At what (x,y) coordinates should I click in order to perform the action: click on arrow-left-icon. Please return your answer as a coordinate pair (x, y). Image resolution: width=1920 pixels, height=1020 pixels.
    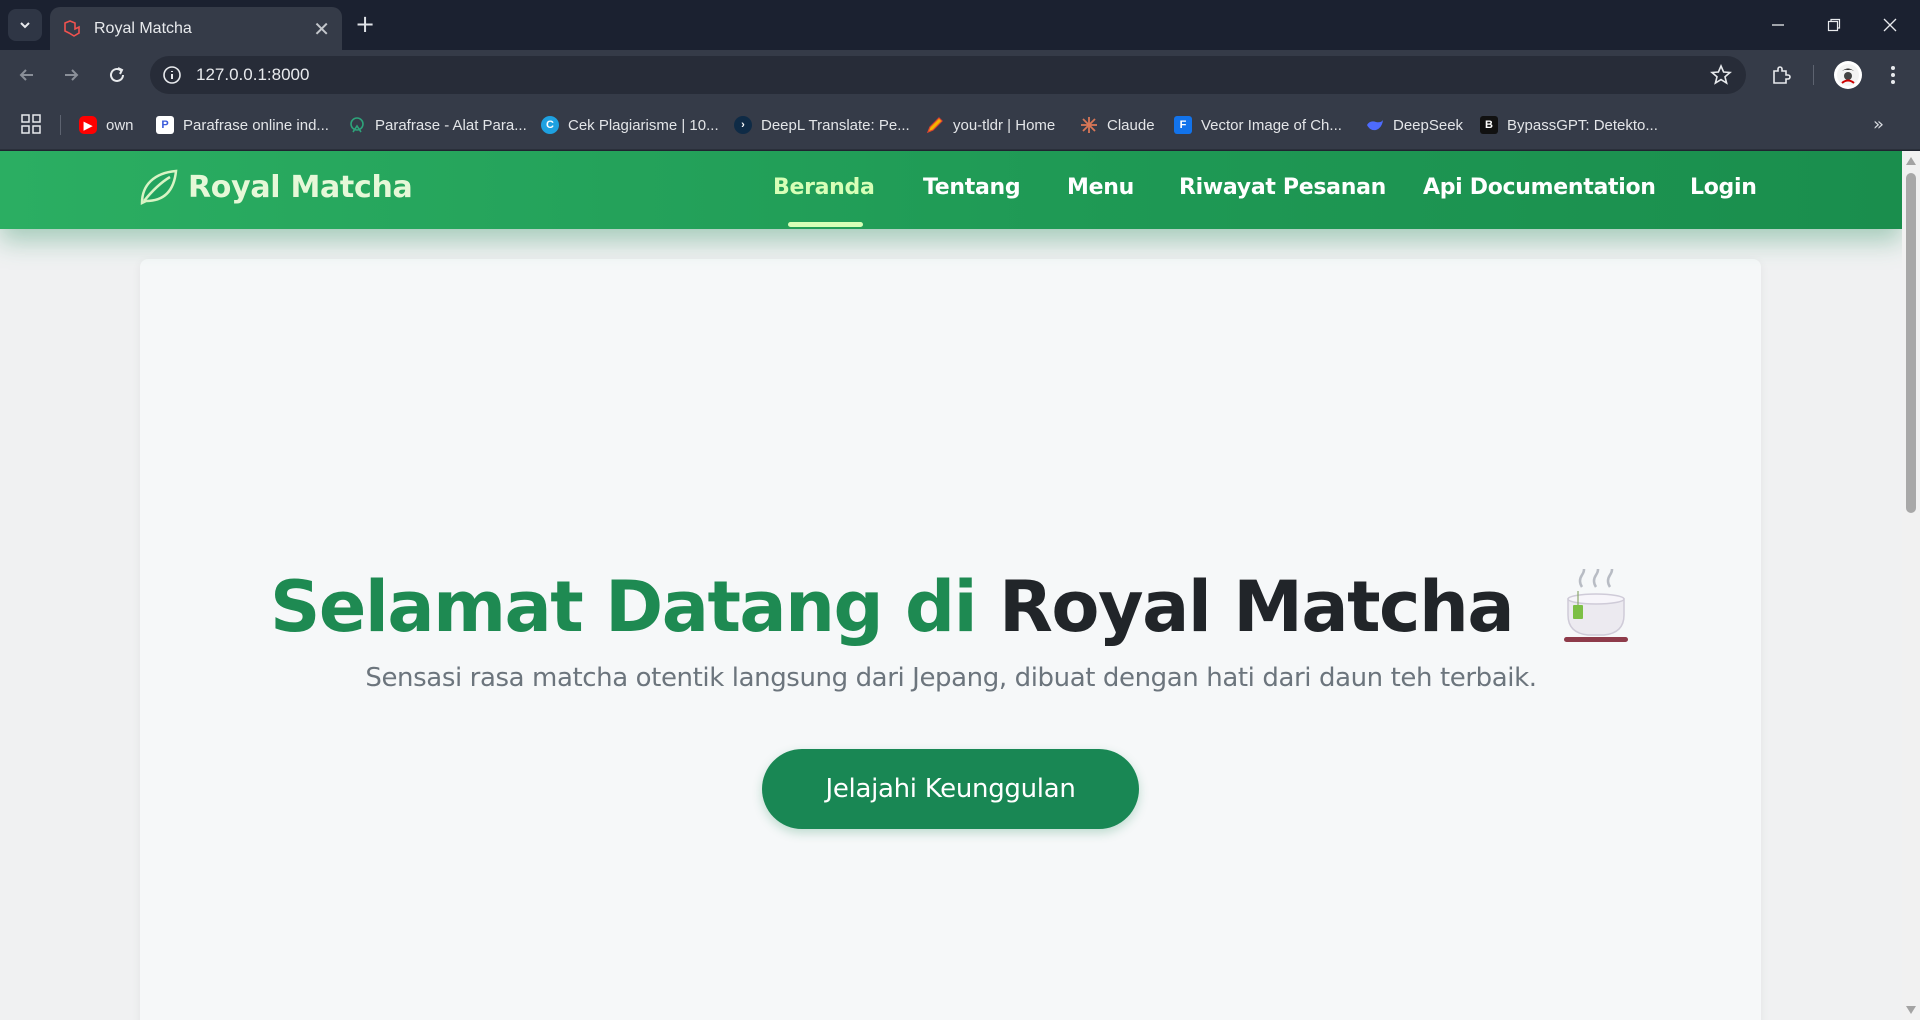
    Looking at the image, I should click on (26, 75).